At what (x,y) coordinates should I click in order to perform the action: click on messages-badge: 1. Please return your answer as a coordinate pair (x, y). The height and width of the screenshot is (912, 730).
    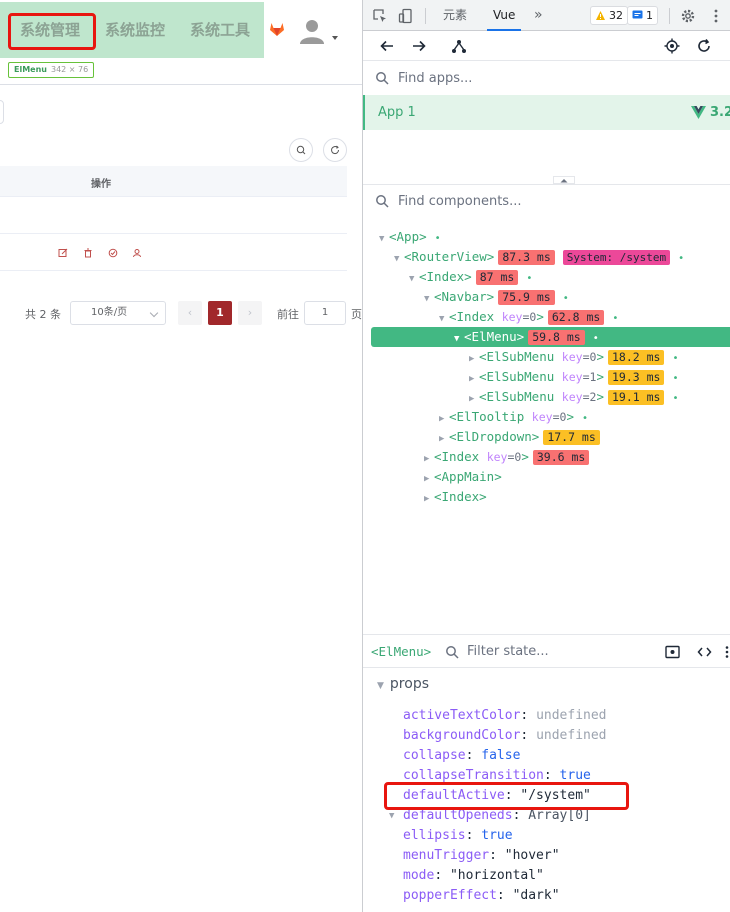
    Looking at the image, I should click on (642, 15).